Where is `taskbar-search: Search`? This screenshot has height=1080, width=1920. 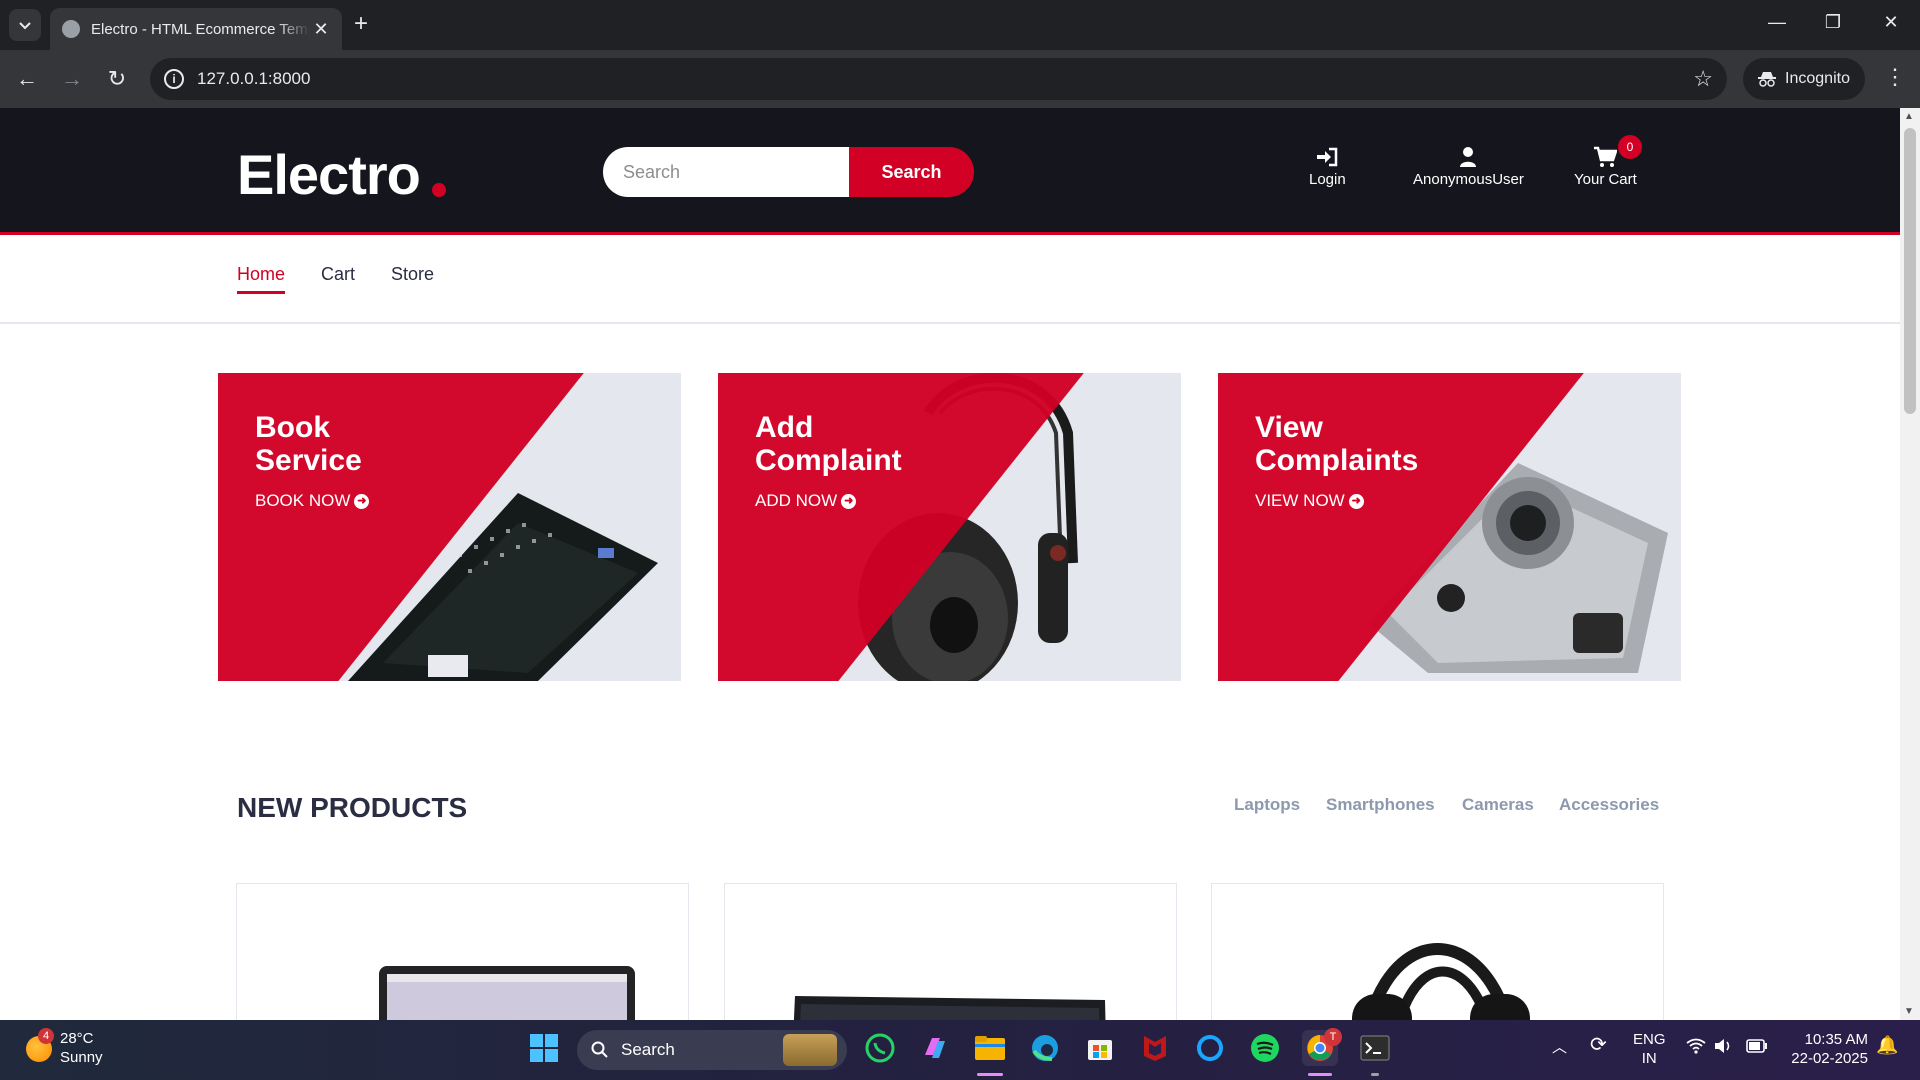 taskbar-search: Search is located at coordinates (712, 1050).